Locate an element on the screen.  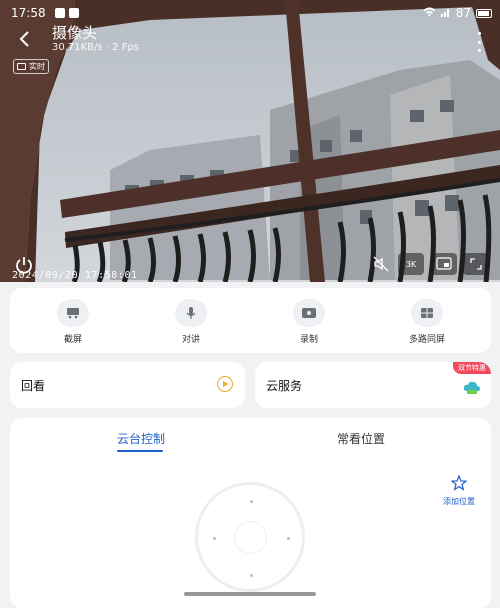
notification-icons is located at coordinates (67, 13).